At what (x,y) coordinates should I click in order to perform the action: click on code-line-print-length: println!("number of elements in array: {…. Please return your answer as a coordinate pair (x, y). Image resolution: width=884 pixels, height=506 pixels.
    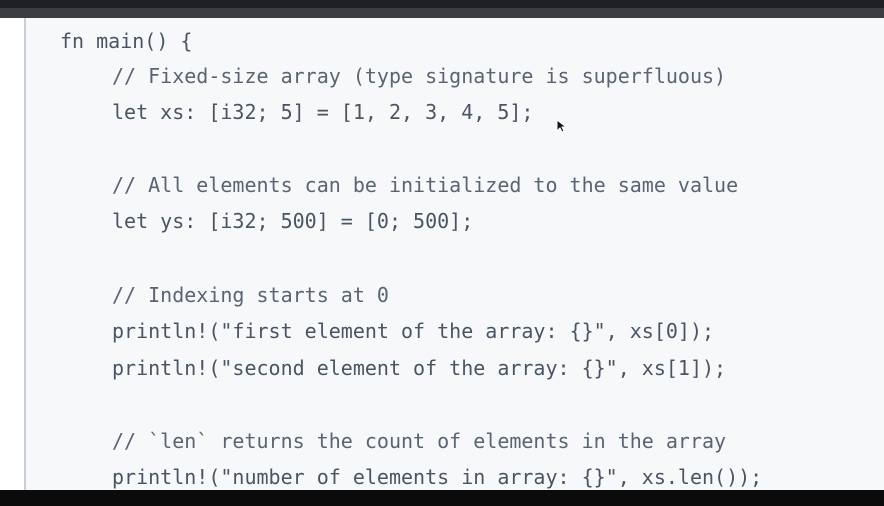
    Looking at the image, I should click on (437, 477).